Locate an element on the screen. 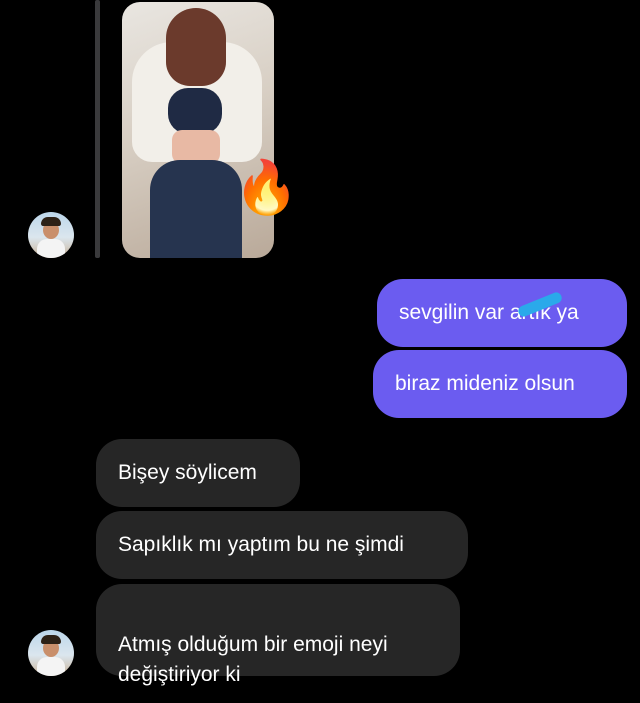 The image size is (640, 703). photo-figure-hair is located at coordinates (196, 47).